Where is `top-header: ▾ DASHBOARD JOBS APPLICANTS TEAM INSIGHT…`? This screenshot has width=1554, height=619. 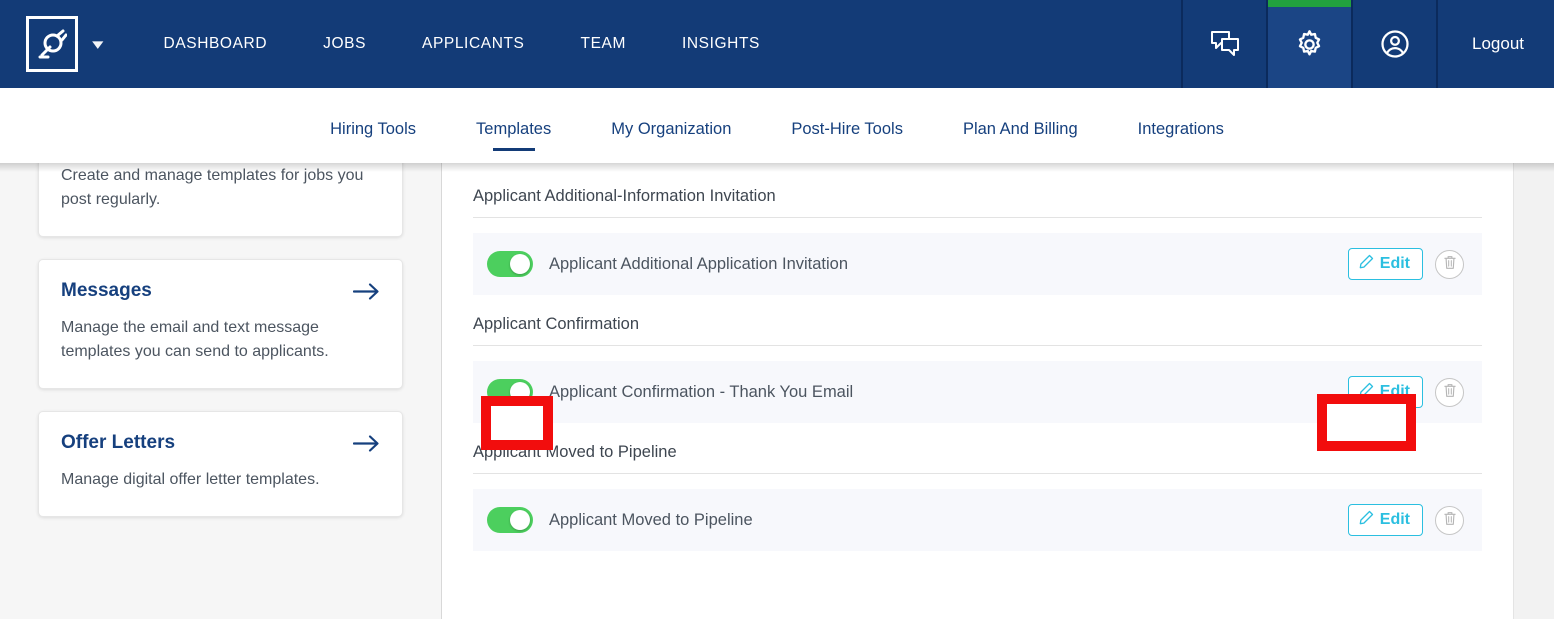
top-header: ▾ DASHBOARD JOBS APPLICANTS TEAM INSIGHT… is located at coordinates (777, 44).